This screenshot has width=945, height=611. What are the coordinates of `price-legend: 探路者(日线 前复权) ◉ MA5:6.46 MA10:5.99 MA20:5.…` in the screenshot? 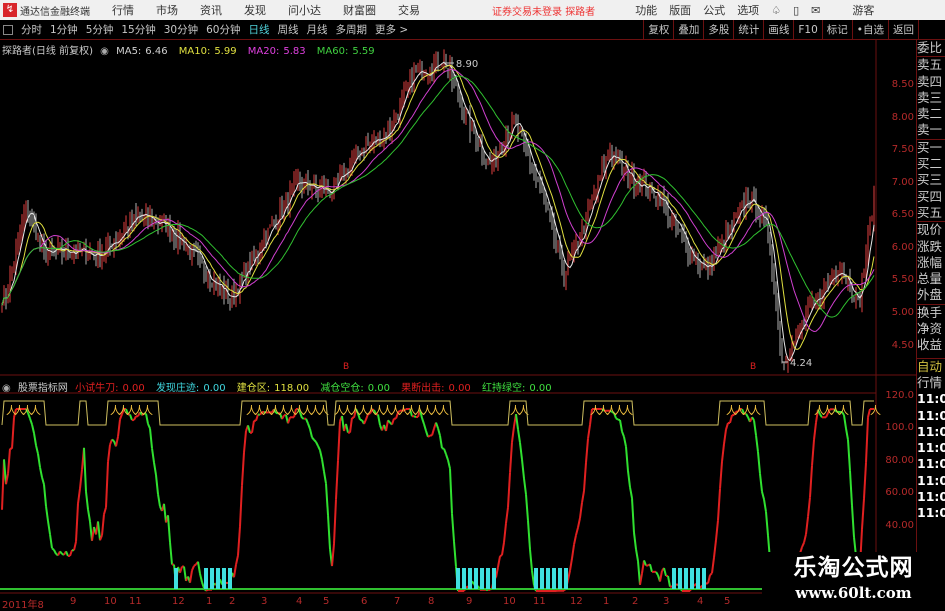 It's located at (192, 49).